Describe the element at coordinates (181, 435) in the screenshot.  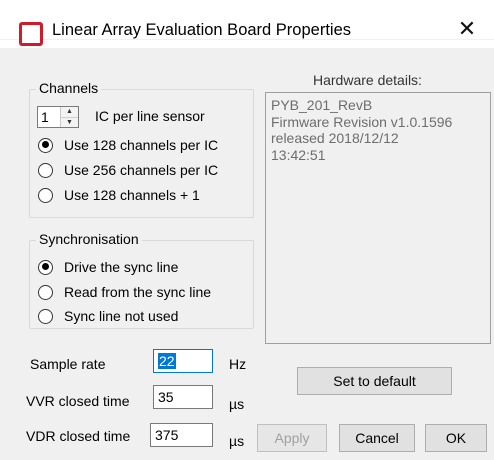
I see `vdr-closed-time-input: 375` at that location.